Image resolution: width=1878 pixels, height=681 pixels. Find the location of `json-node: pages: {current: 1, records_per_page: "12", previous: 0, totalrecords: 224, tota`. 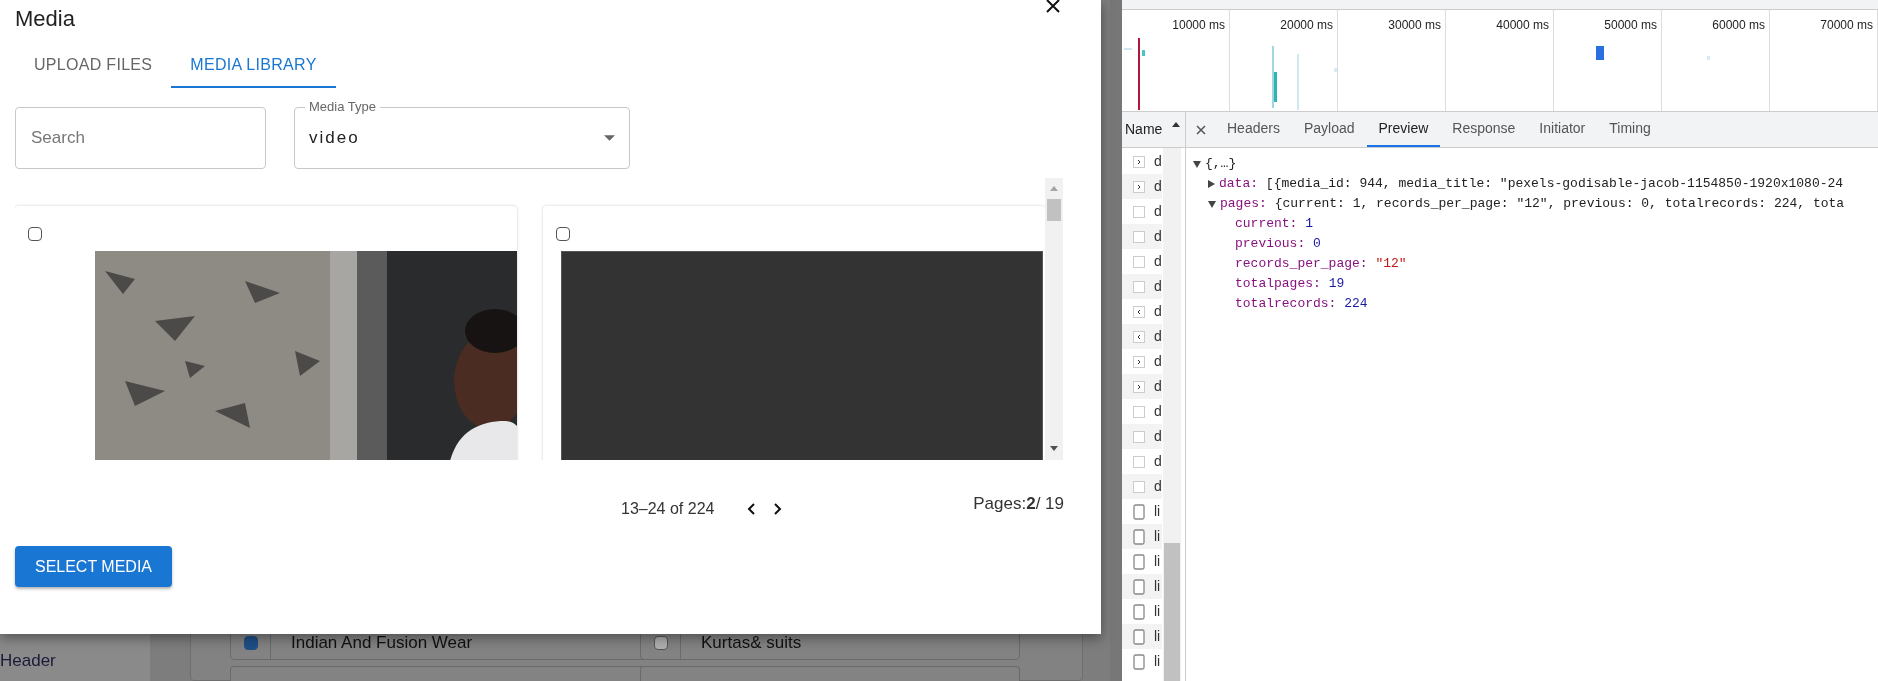

json-node: pages: {current: 1, records_per_page: "12", previous: 0, totalrecords: 224, tota is located at coordinates (1532, 204).